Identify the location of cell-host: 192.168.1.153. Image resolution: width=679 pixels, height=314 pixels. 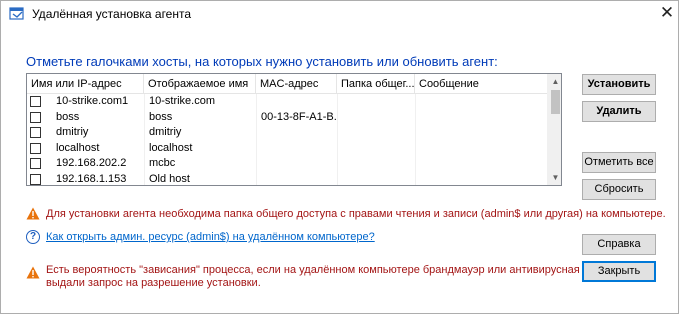
(91, 178).